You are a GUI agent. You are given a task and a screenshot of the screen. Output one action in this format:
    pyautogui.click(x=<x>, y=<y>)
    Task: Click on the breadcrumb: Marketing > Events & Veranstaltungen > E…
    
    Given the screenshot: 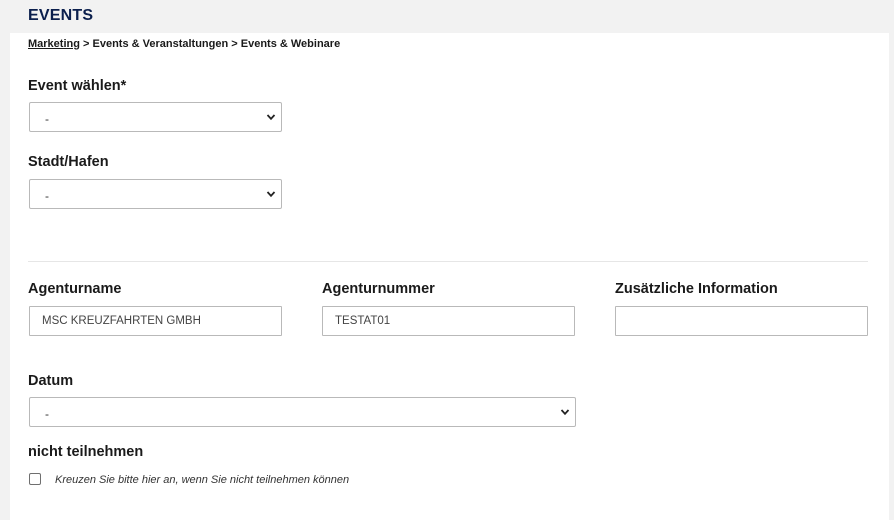 What is the action you would take?
    pyautogui.click(x=184, y=44)
    